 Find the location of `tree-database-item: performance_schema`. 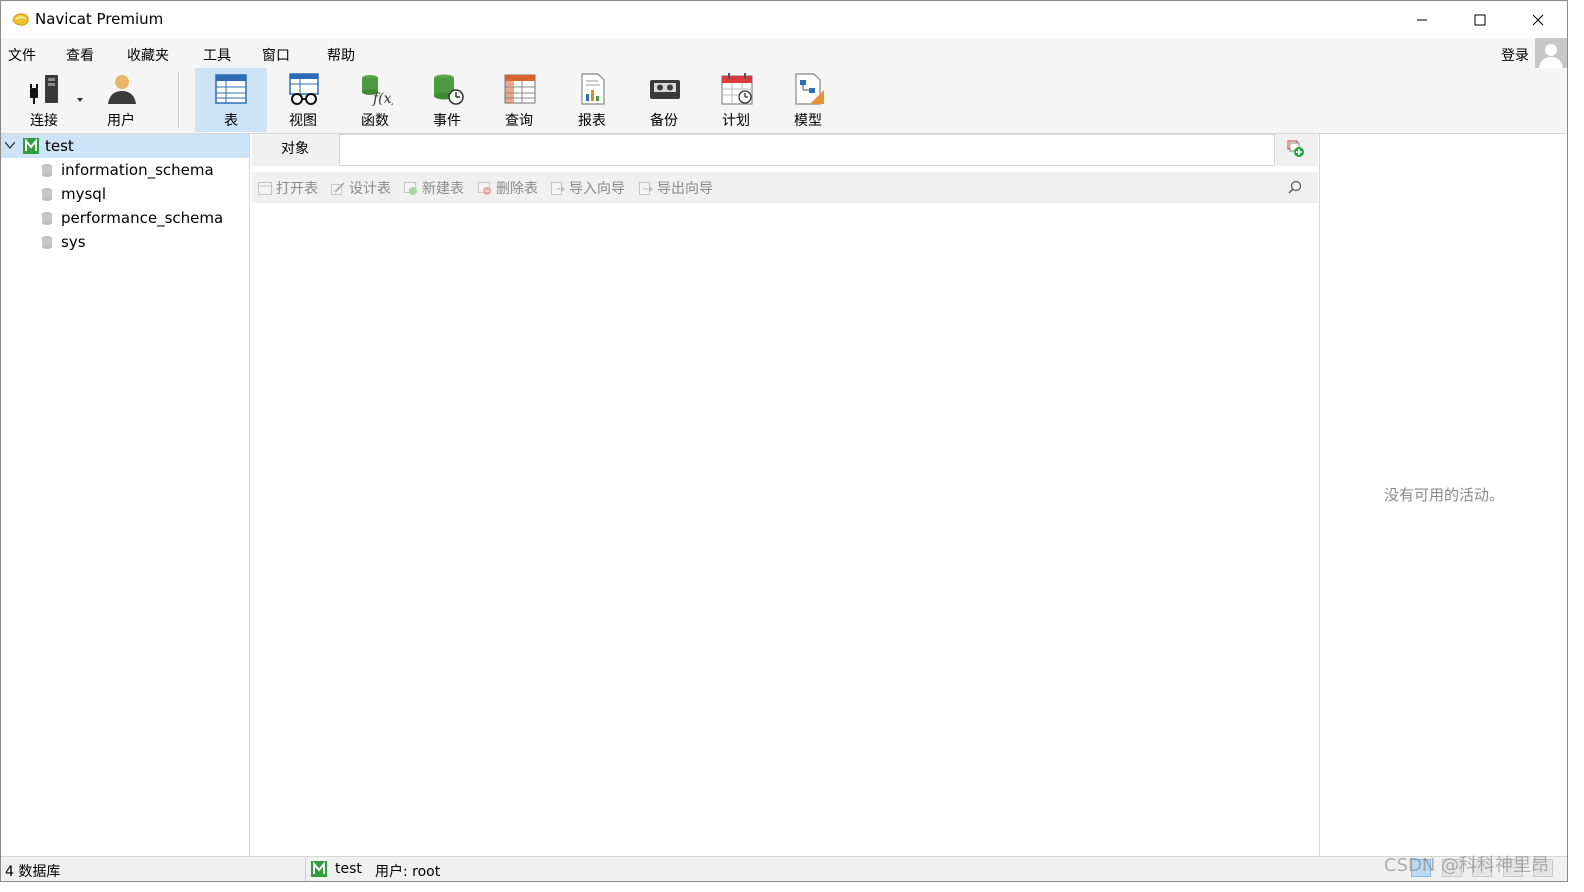

tree-database-item: performance_schema is located at coordinates (125, 218).